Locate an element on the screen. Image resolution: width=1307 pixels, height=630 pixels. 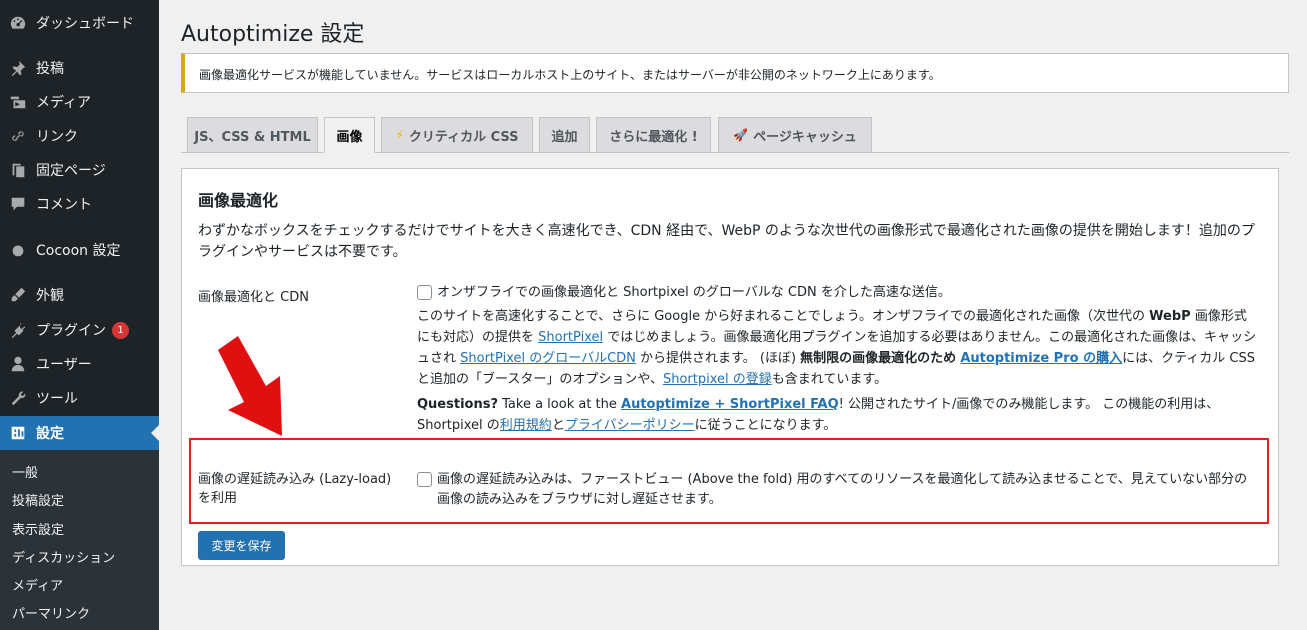
tab-js-css-html: JS、CSS & HTML is located at coordinates (252, 135).